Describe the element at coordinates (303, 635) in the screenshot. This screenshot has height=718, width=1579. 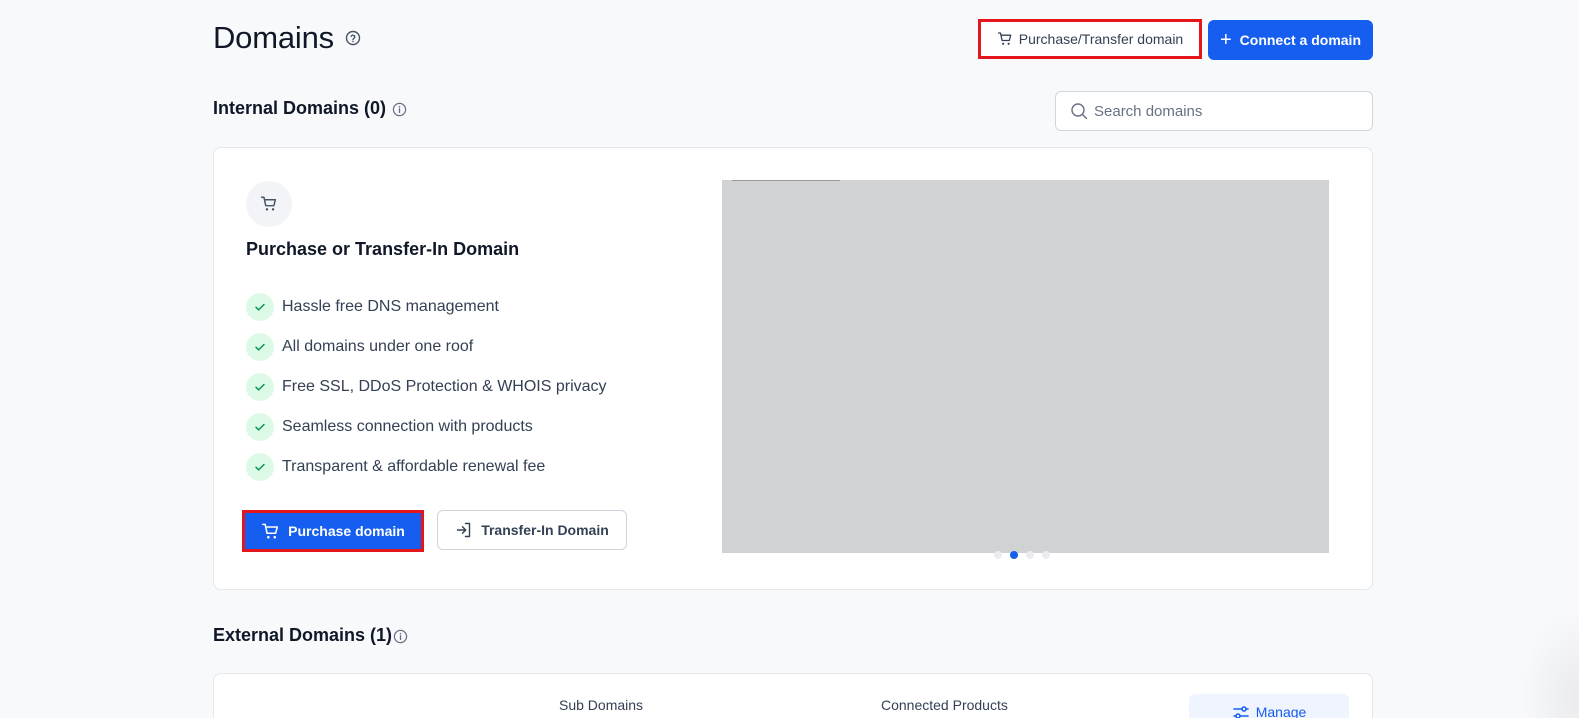
I see `external-domains-title: External Domains (1)` at that location.